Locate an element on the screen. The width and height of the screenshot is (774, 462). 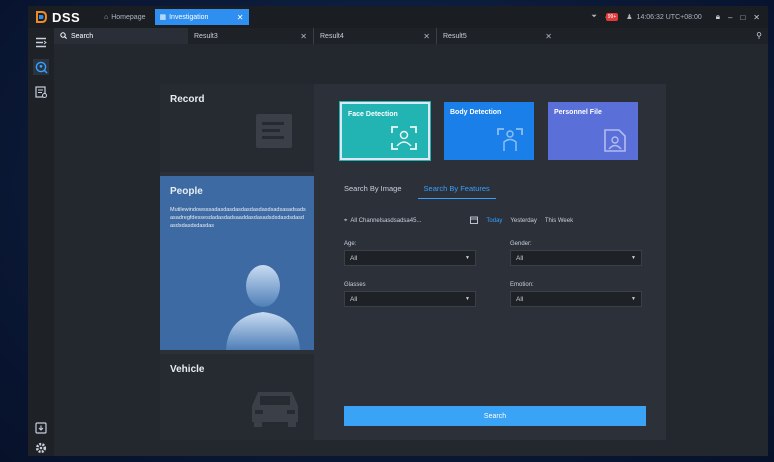
person-silhouette-icon is located at coordinates (263, 307).